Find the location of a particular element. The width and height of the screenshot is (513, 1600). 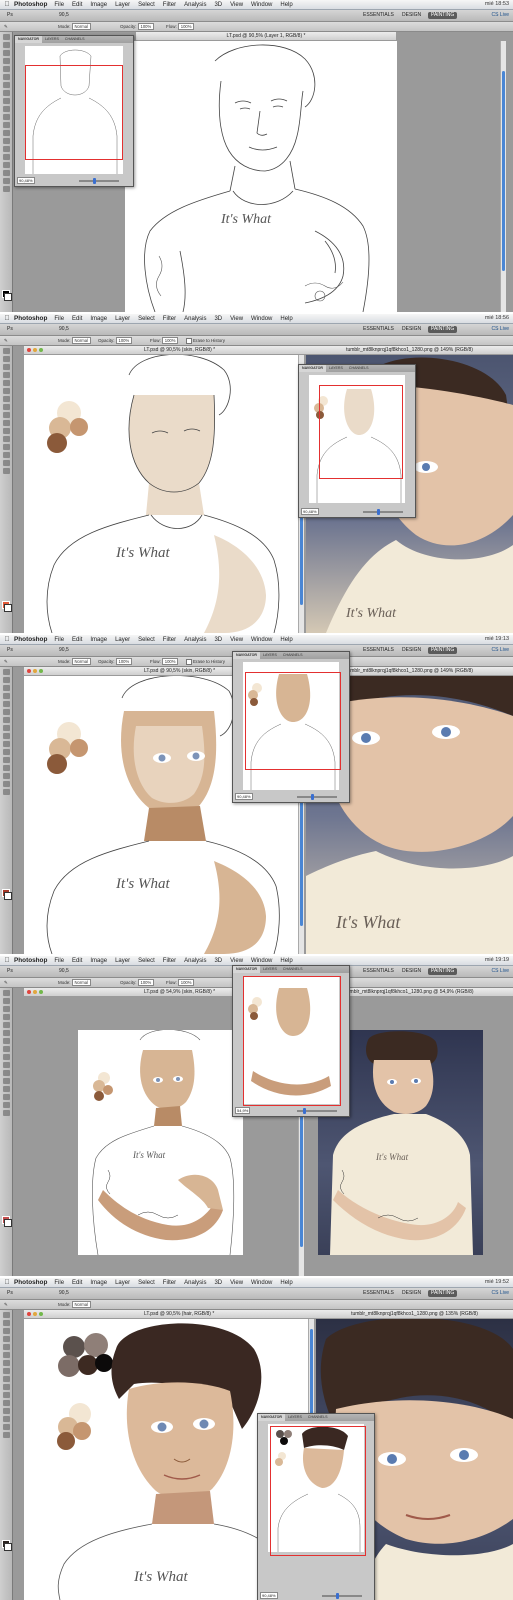

close-window-icon is located at coordinates (29, 671).